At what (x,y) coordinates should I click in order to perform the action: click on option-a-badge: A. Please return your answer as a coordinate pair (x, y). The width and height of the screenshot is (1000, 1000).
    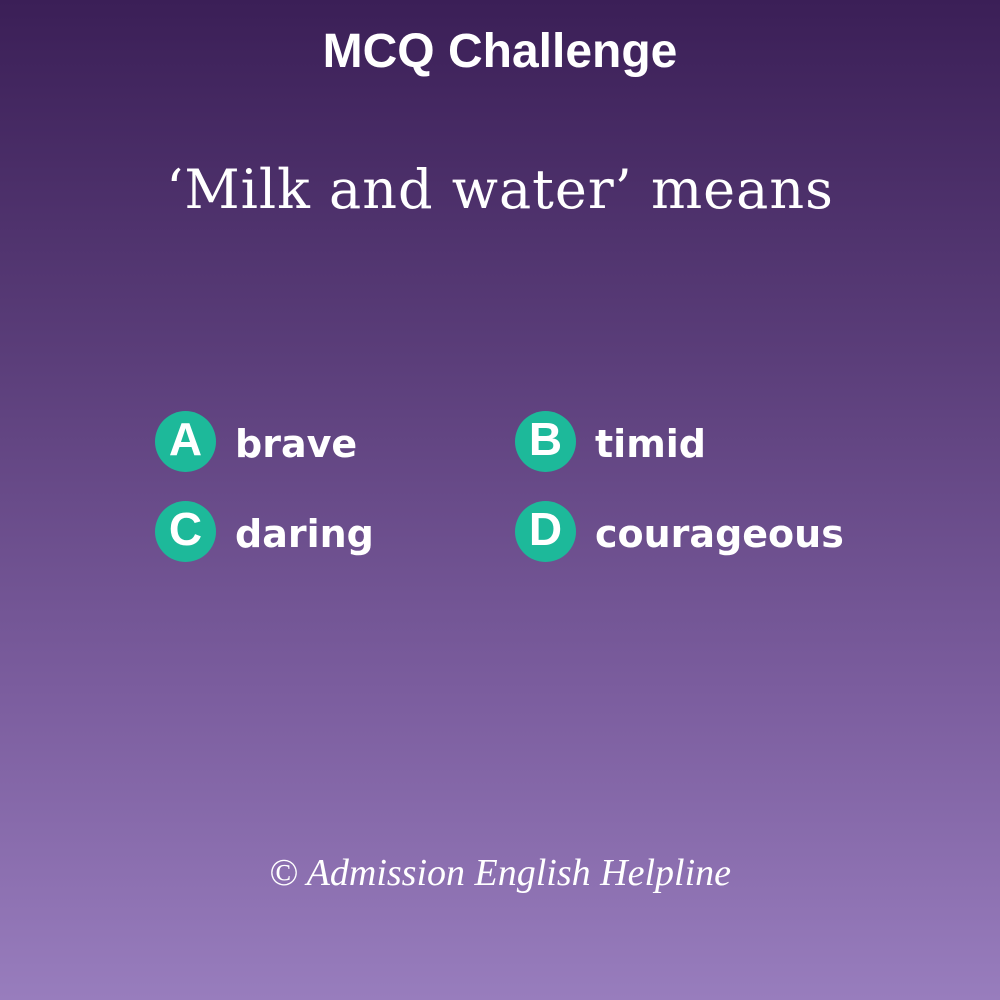
    Looking at the image, I should click on (185, 441).